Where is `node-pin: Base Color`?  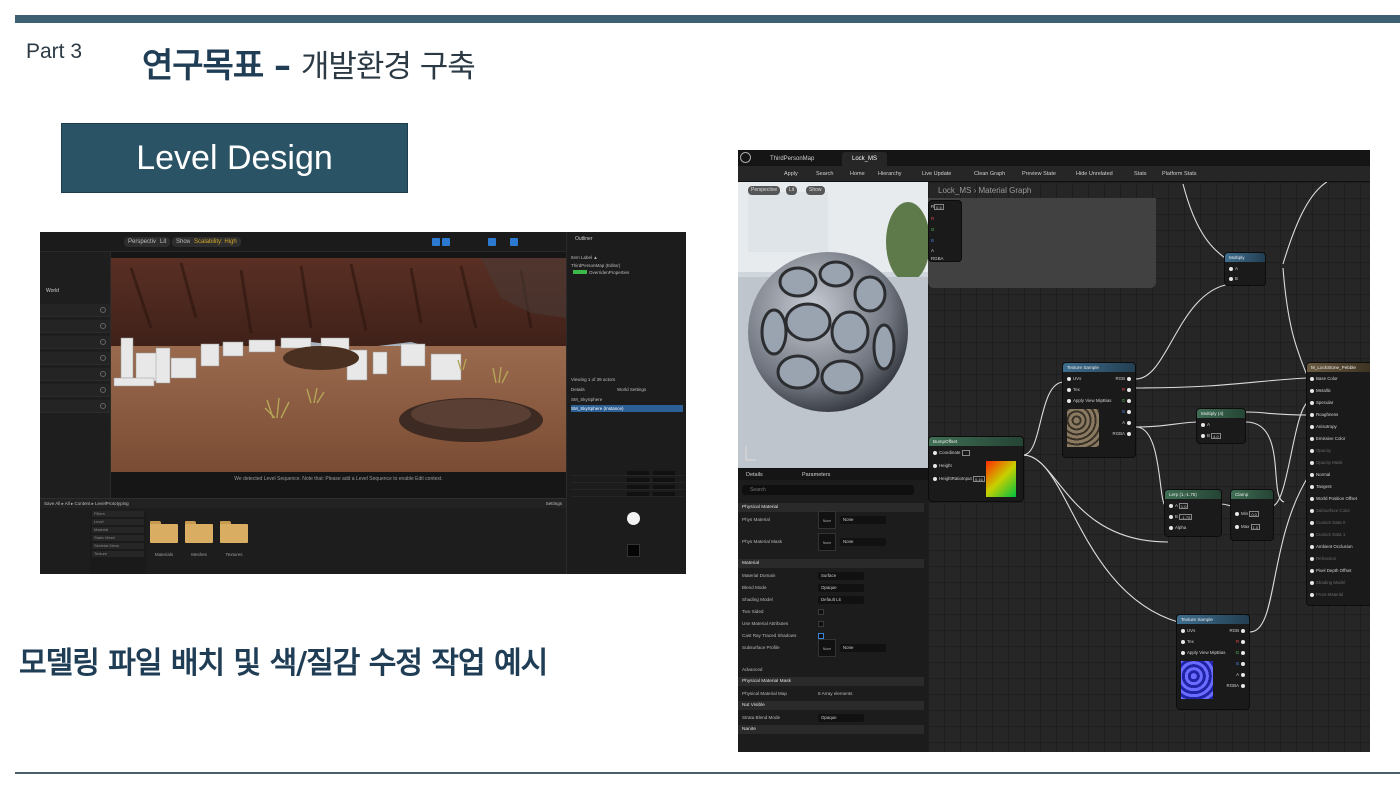 node-pin: Base Color is located at coordinates (1323, 378).